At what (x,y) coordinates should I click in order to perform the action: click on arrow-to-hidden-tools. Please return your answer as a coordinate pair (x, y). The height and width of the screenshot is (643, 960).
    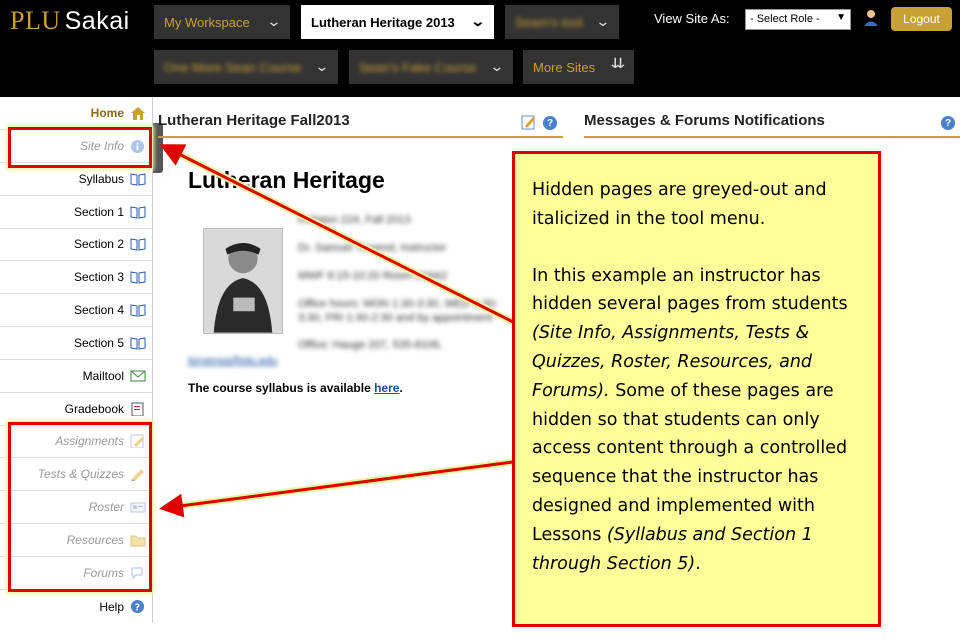
    Looking at the image, I should click on (336, 489).